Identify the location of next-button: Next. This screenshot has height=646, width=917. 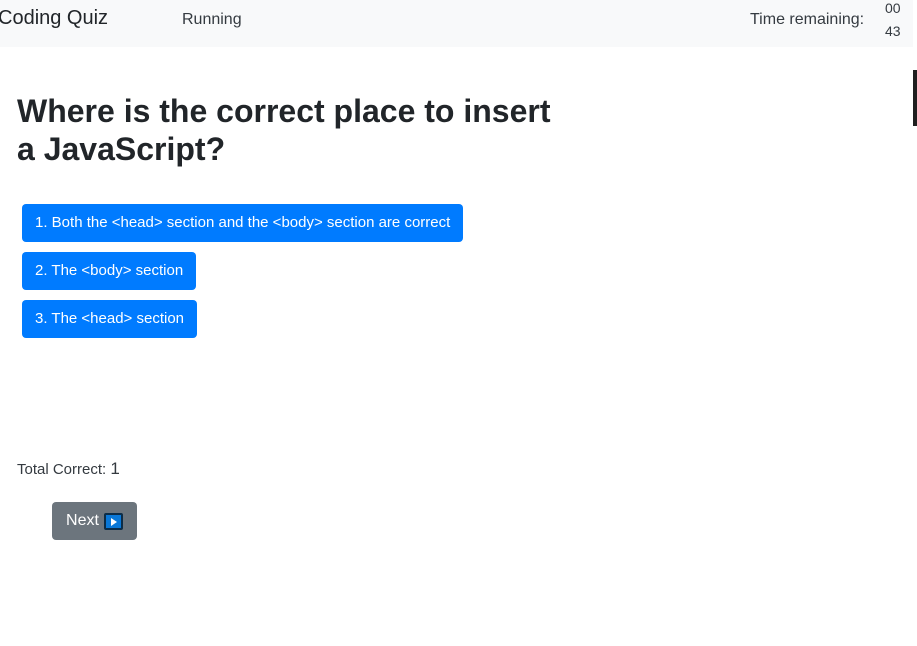
(94, 521).